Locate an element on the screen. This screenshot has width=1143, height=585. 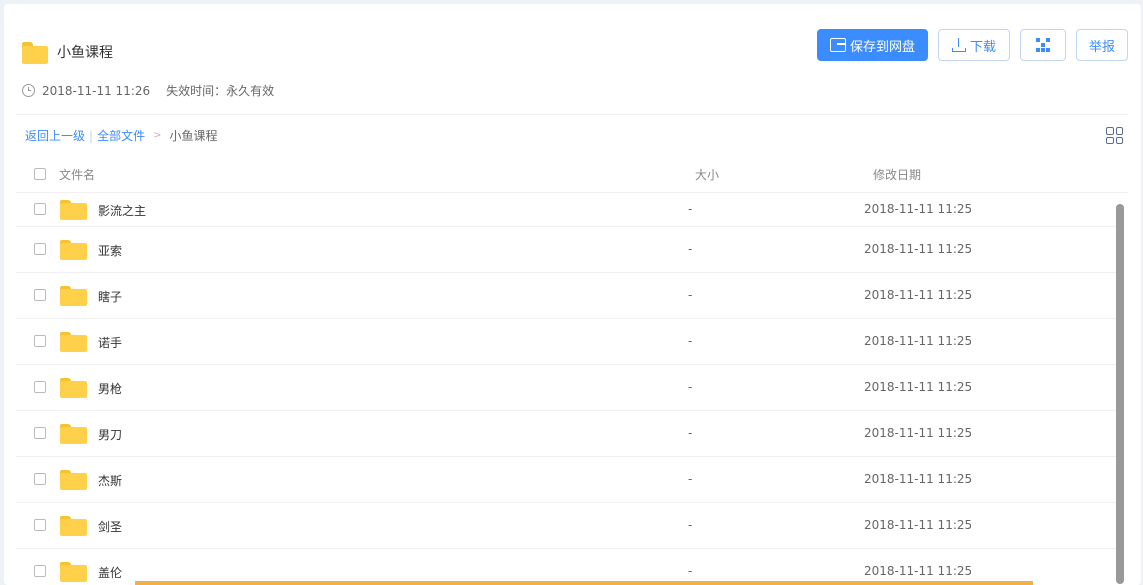
expire-time: 失效时间：永久有效 is located at coordinates (220, 91).